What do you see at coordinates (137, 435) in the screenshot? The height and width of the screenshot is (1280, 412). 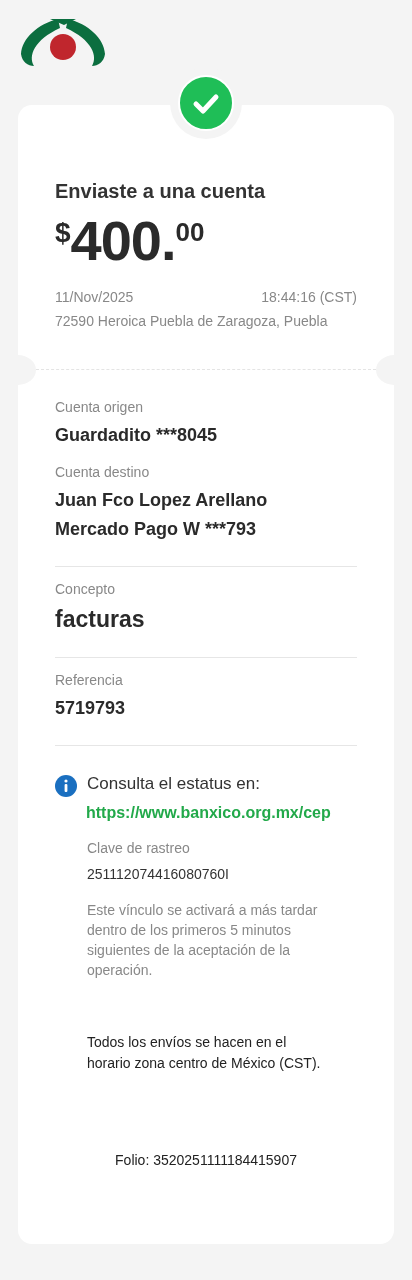 I see `field-value: Guardadito ***8045` at bounding box center [137, 435].